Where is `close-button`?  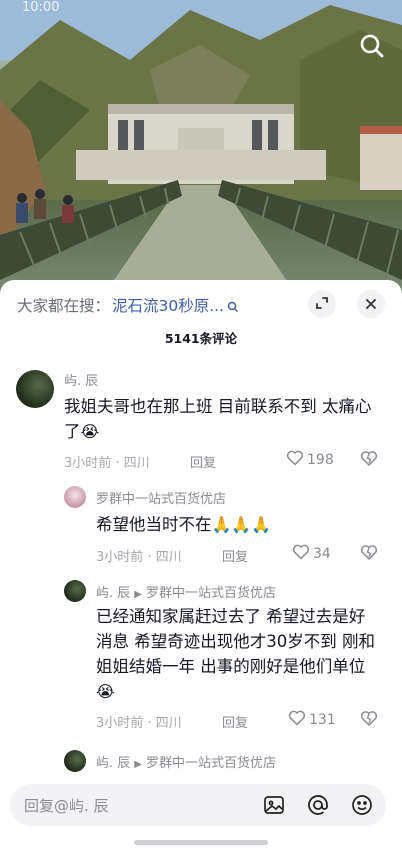
close-button is located at coordinates (371, 304).